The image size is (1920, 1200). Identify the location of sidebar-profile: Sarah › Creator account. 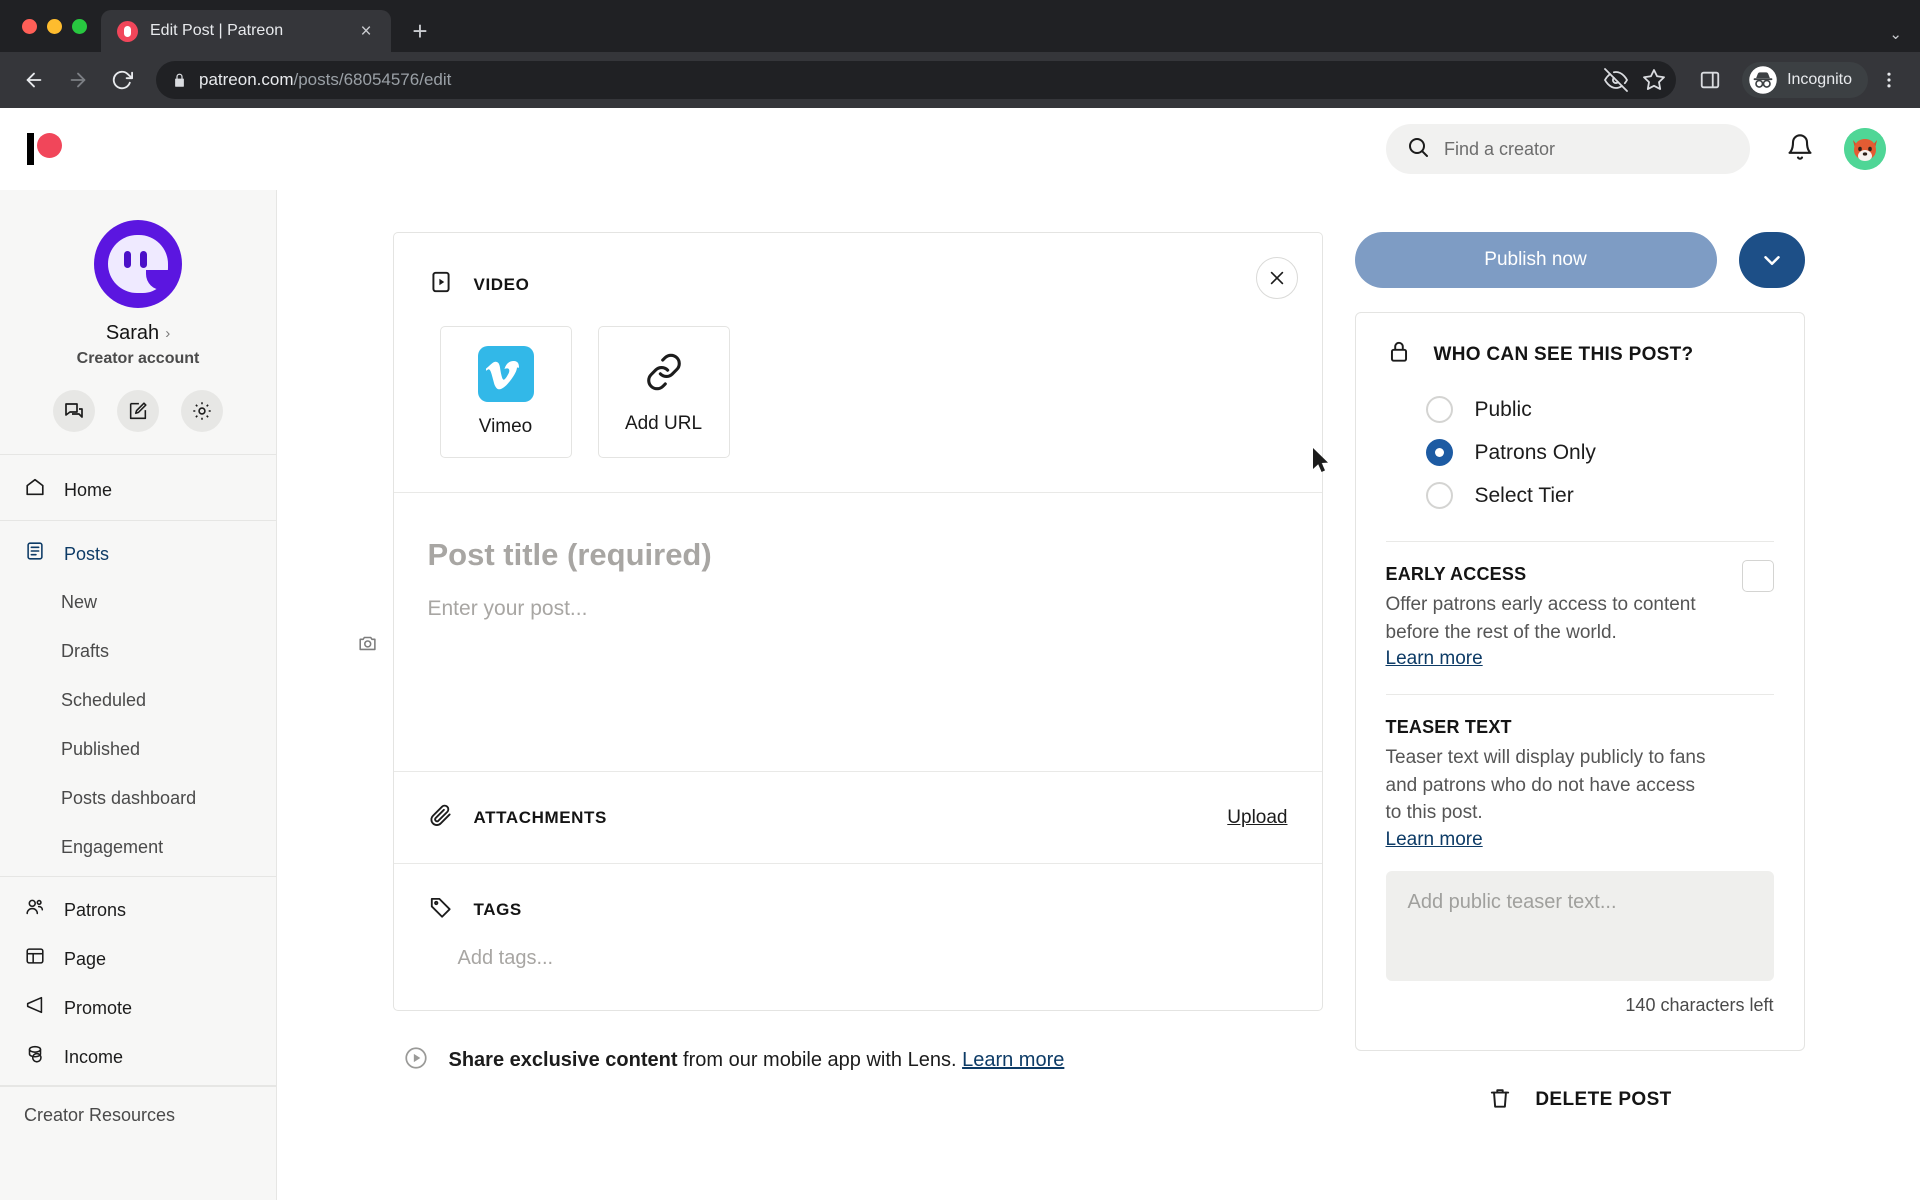
(138, 322).